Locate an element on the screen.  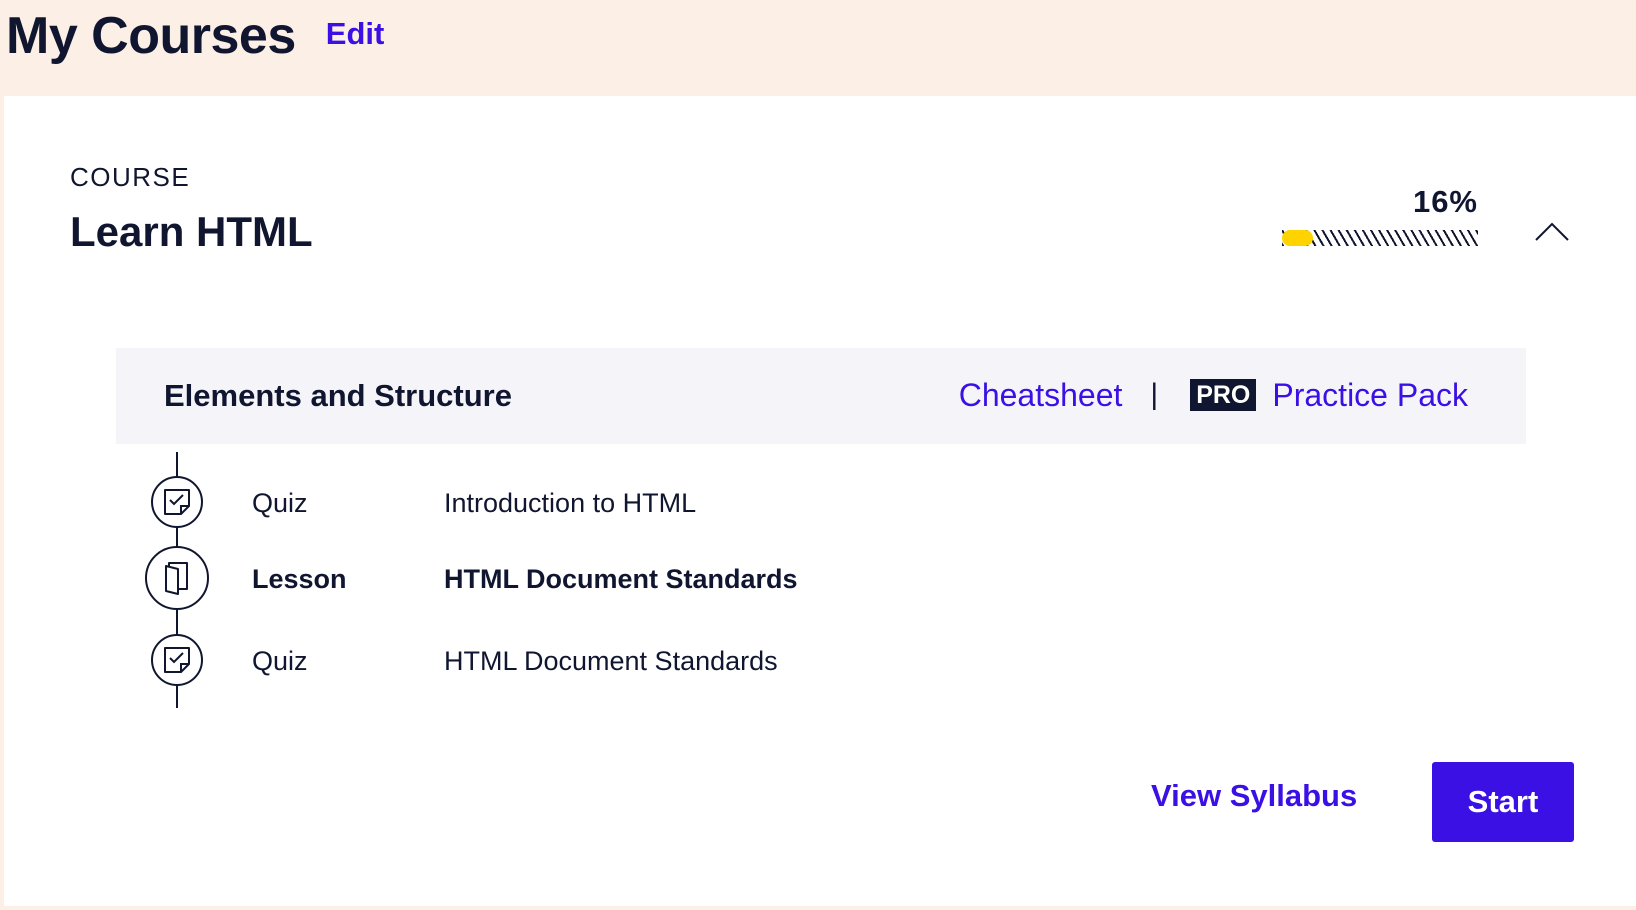
page-header: My Courses Edit is located at coordinates (195, 48).